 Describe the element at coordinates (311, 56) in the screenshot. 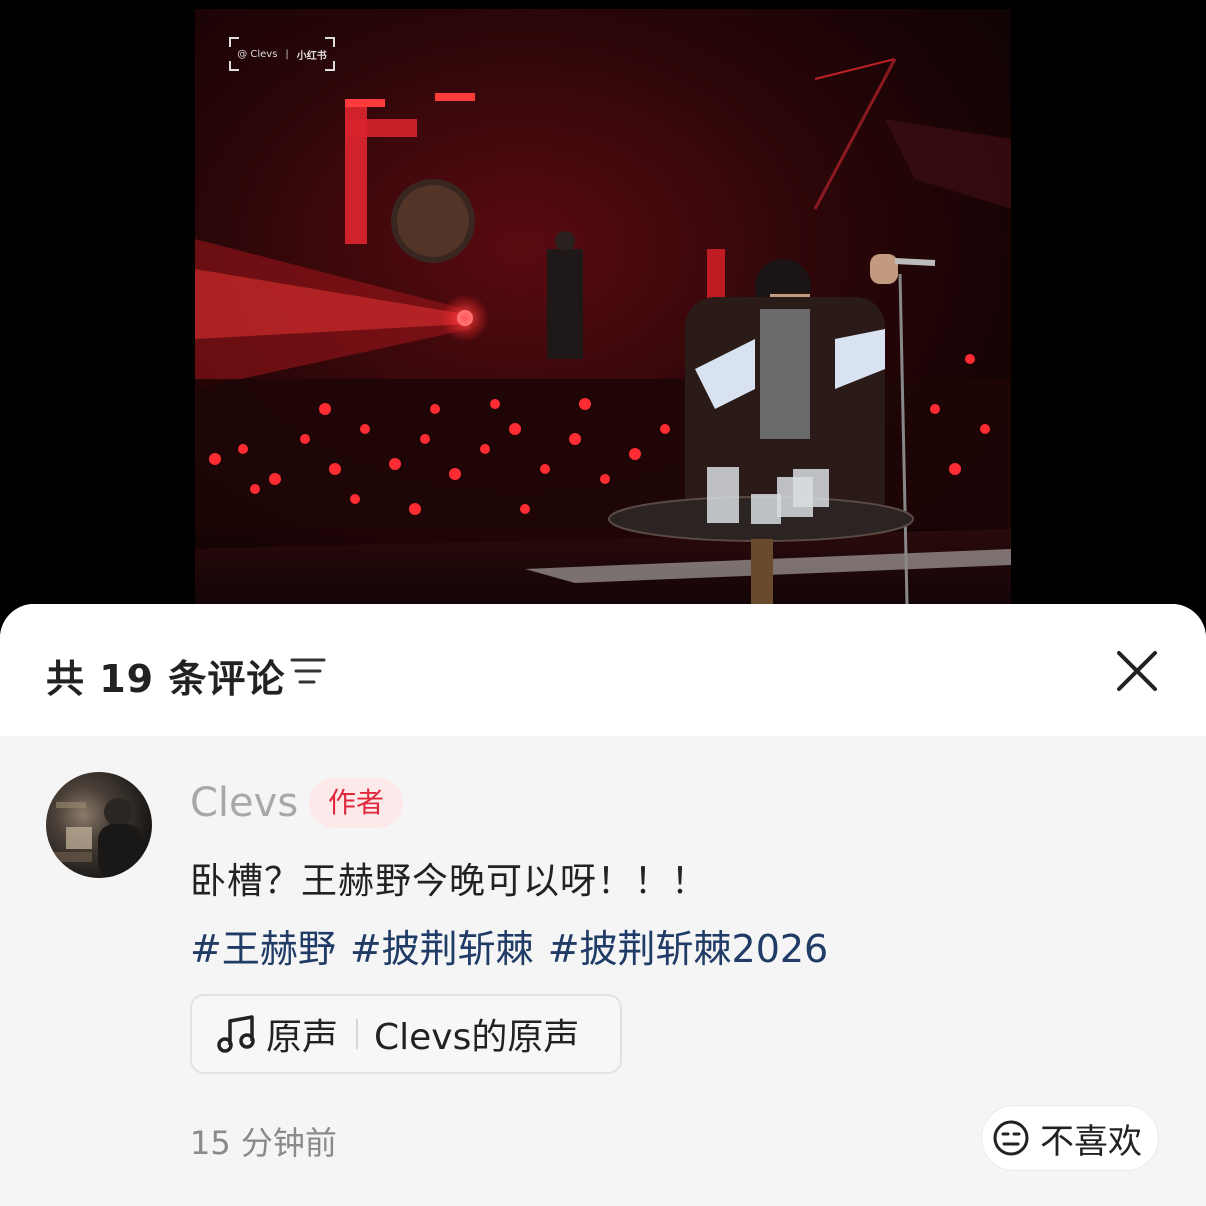

I see `watermark-brand: 小红书` at that location.